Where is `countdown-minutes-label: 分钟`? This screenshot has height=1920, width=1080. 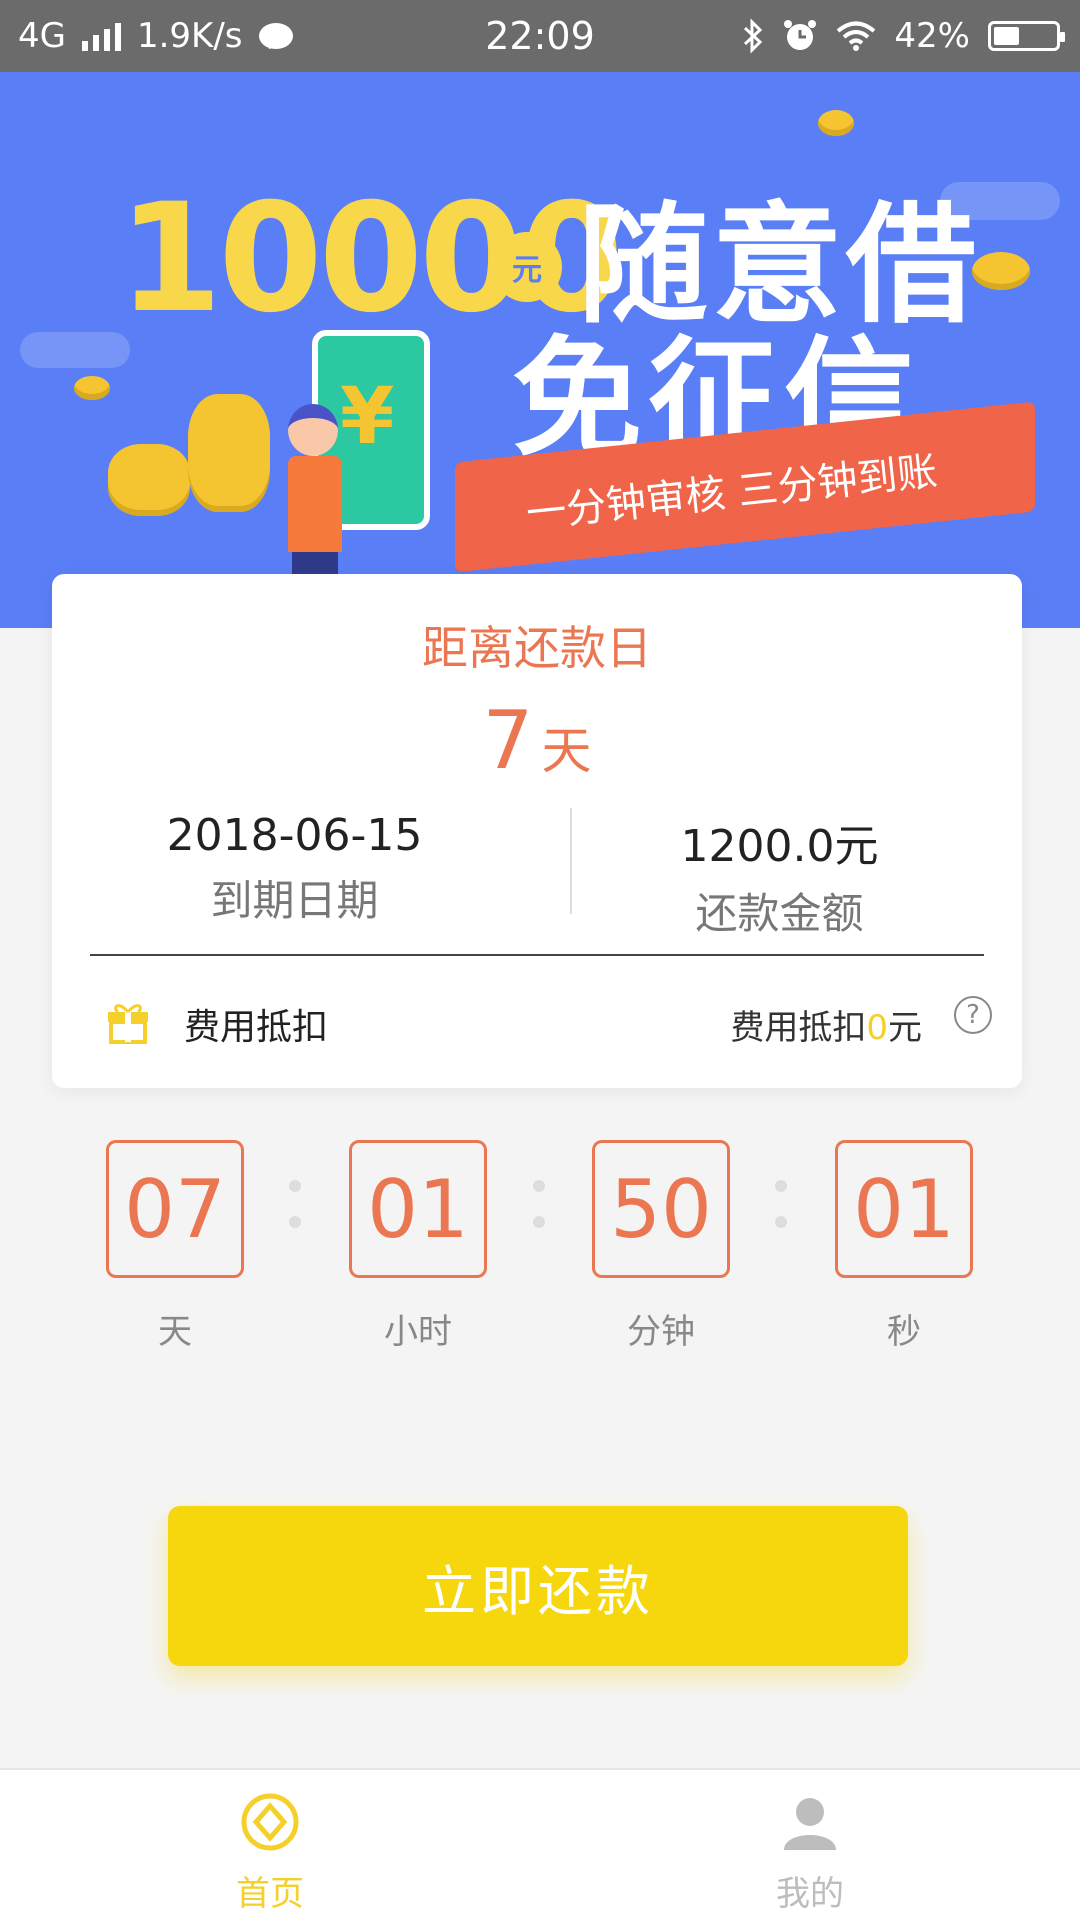
countdown-minutes-label: 分钟 is located at coordinates (661, 1332).